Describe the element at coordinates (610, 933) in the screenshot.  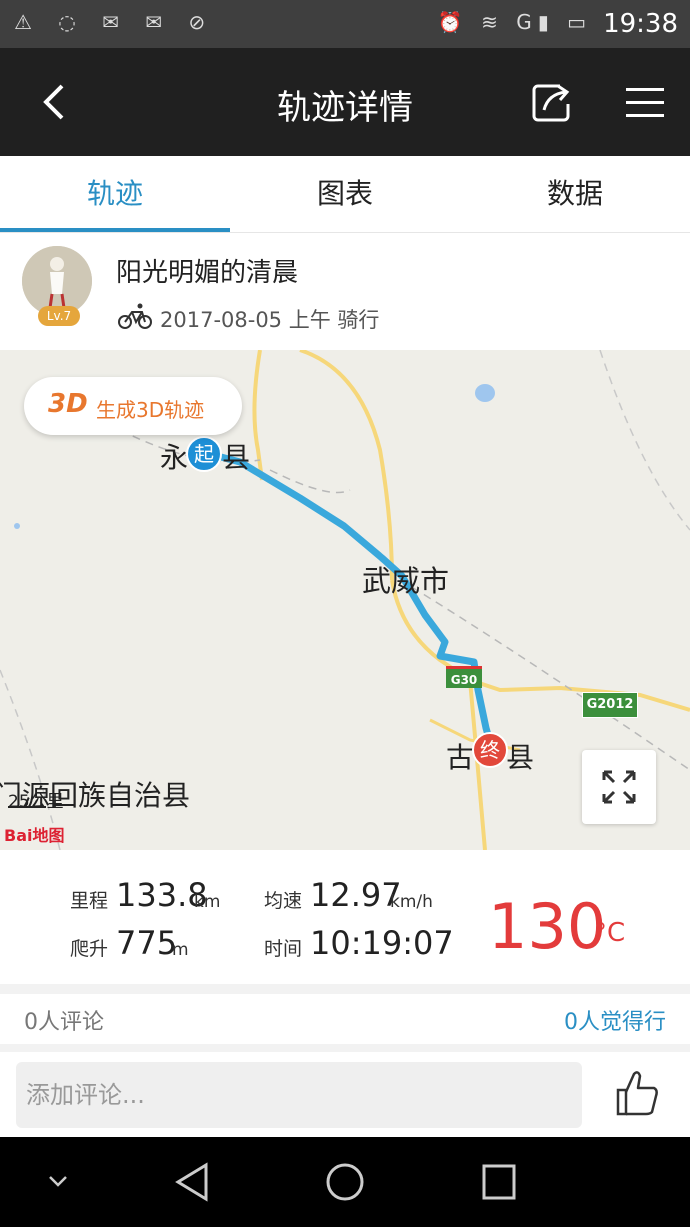
I see `temperature-unit: °C` at that location.